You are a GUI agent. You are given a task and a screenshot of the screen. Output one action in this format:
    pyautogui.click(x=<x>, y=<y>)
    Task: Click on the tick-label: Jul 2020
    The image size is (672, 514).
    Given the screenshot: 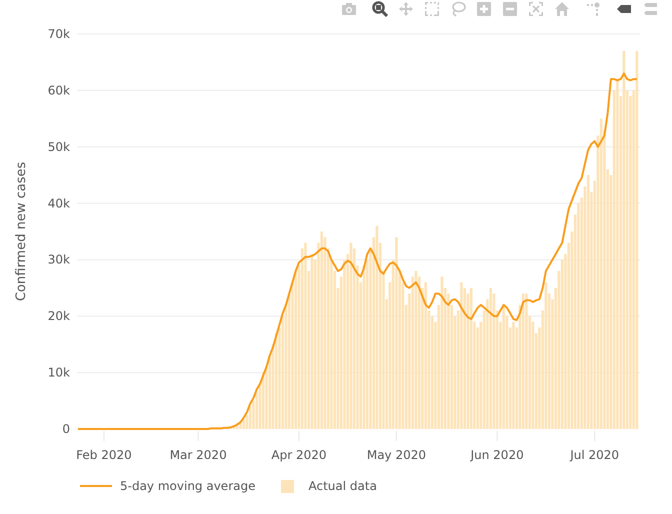 What is the action you would take?
    pyautogui.click(x=595, y=455)
    